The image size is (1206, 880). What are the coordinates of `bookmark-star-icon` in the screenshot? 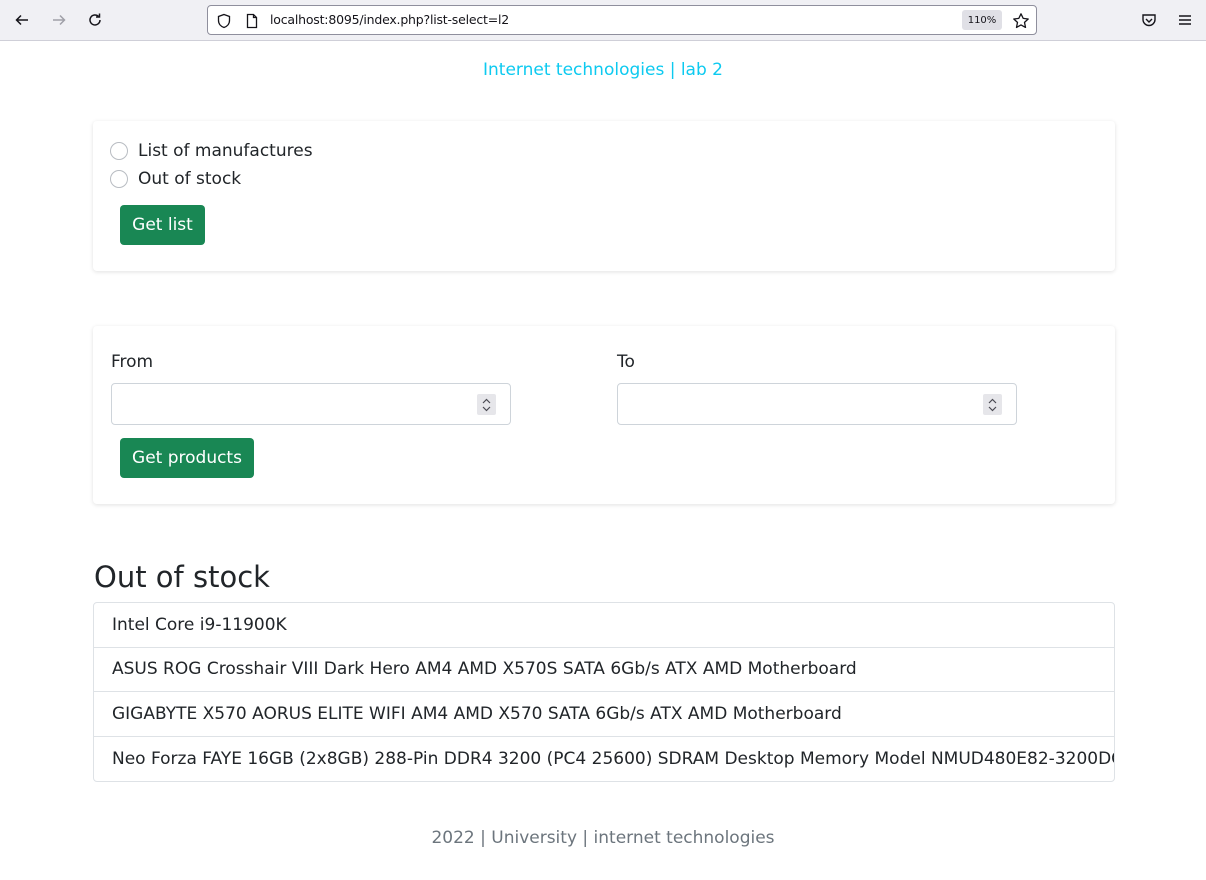 It's located at (1021, 21).